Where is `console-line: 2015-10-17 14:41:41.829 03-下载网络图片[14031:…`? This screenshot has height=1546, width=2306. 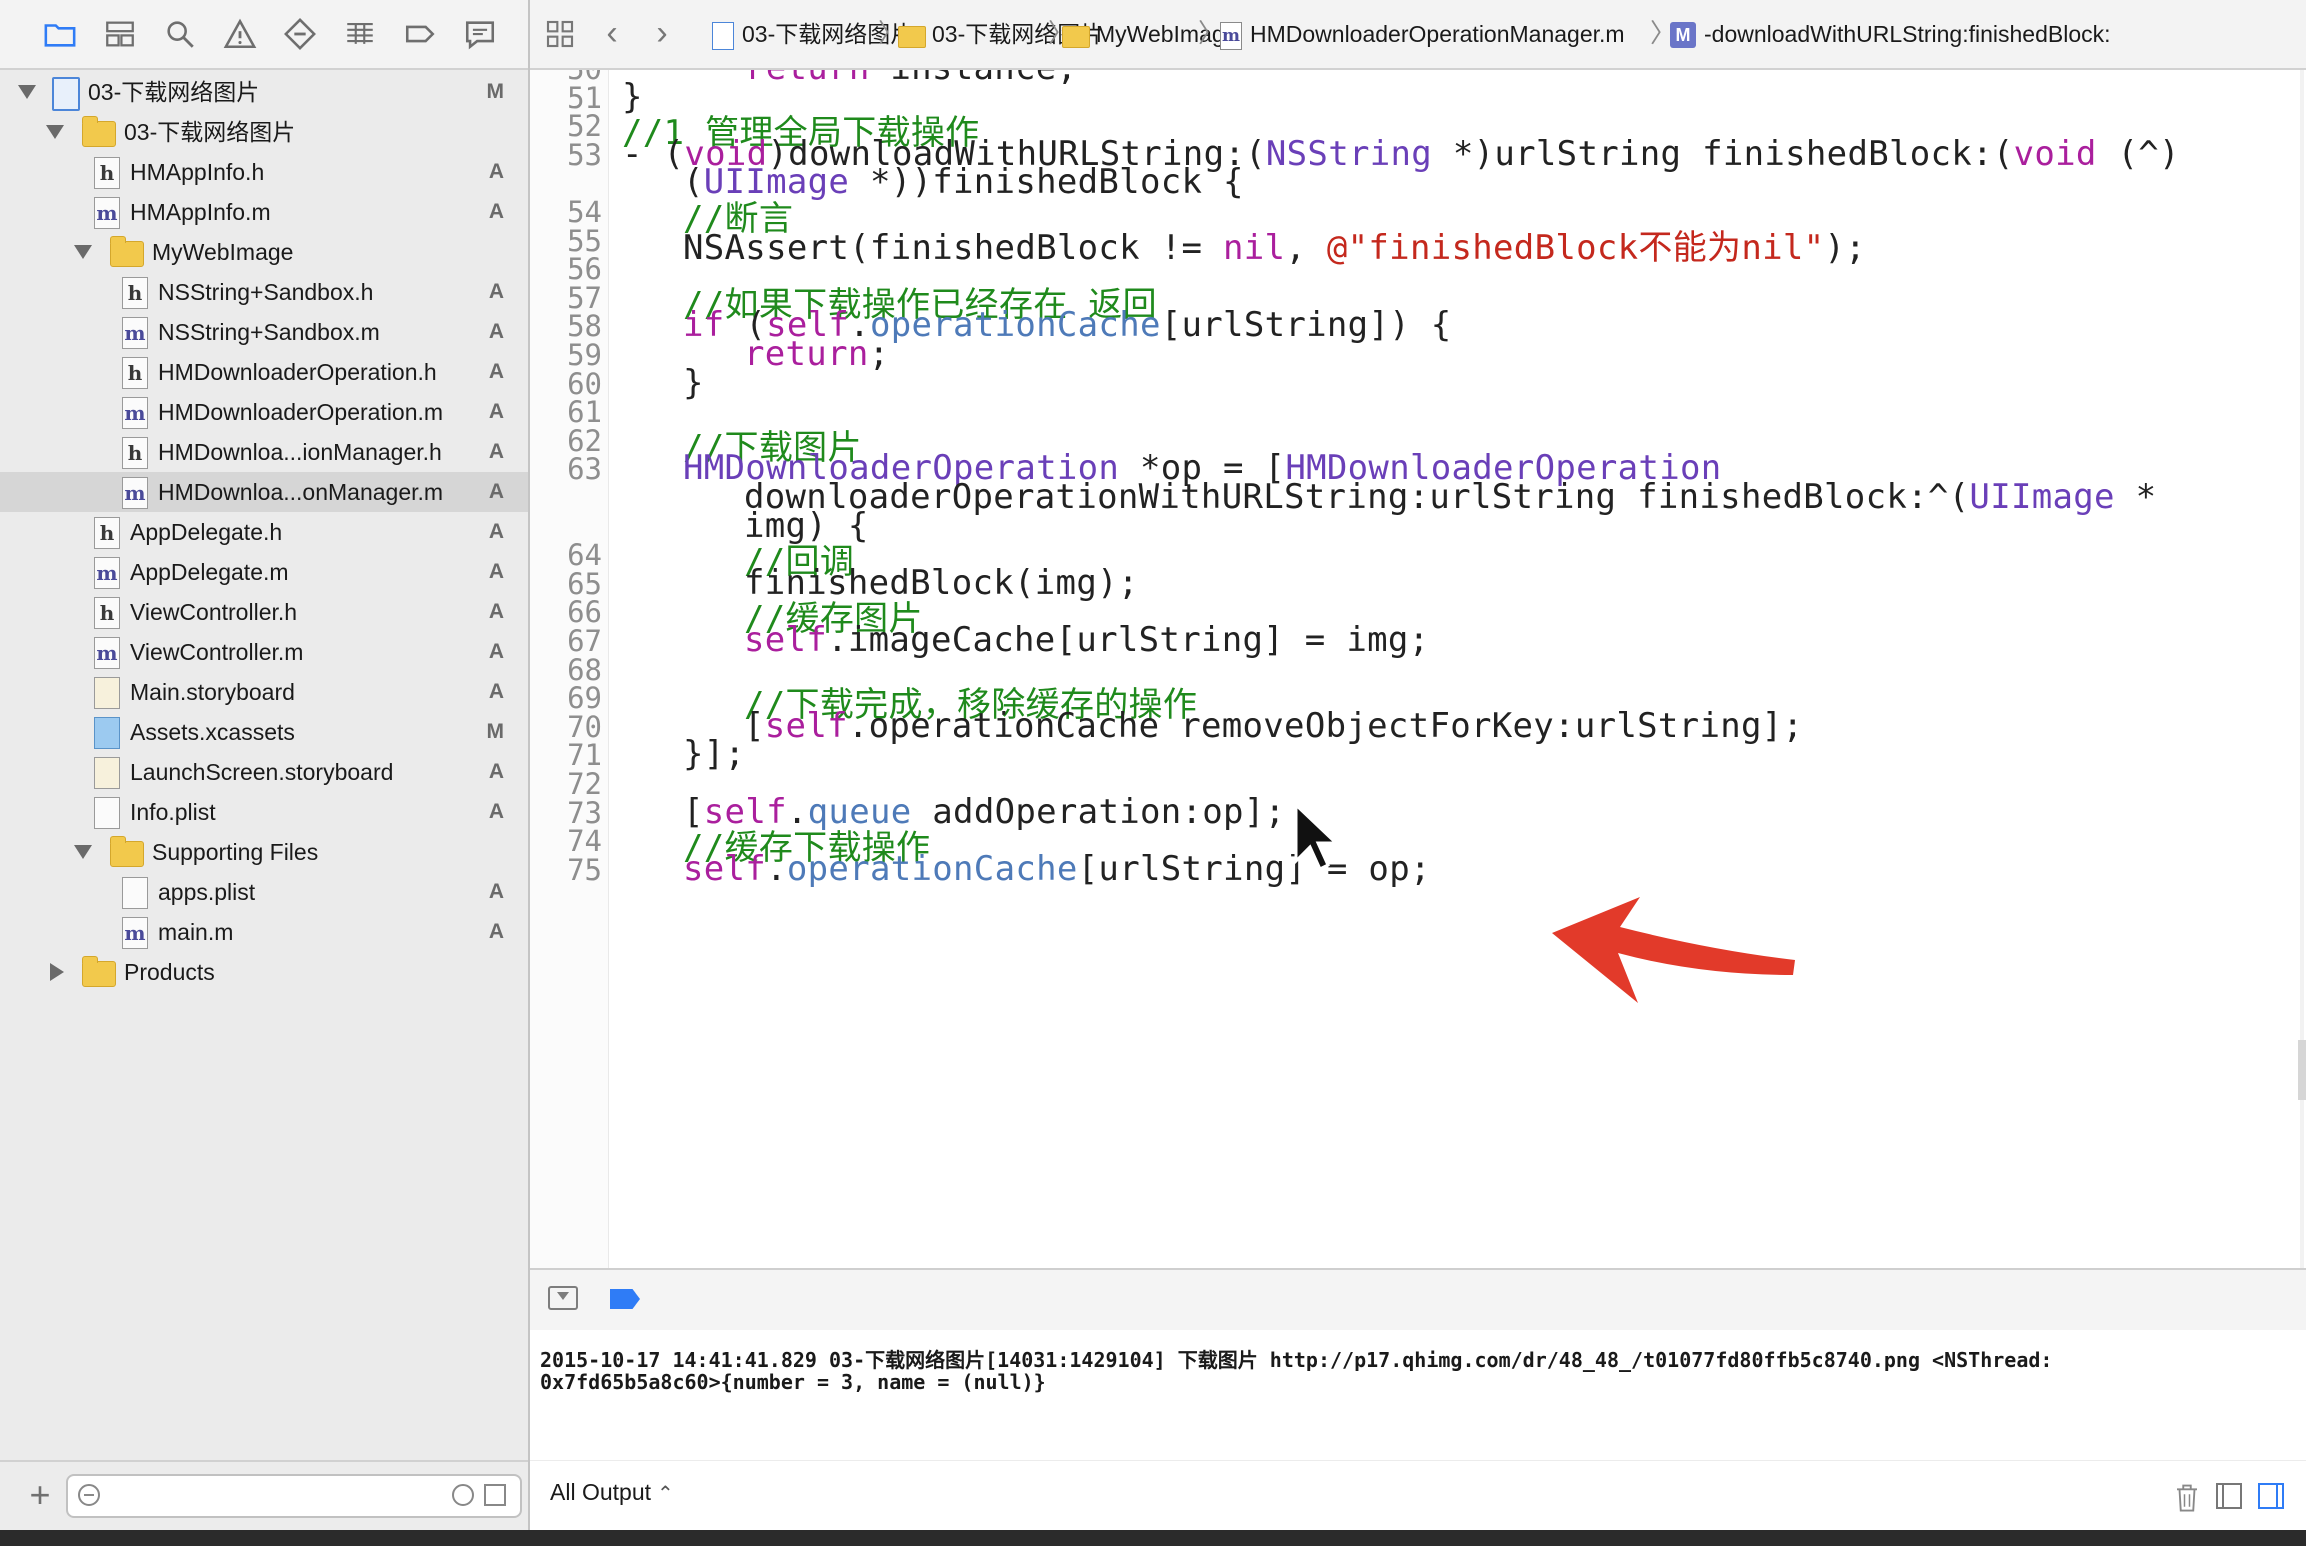 console-line: 2015-10-17 14:41:41.829 03-下载网络图片[14031:… is located at coordinates (1296, 1360).